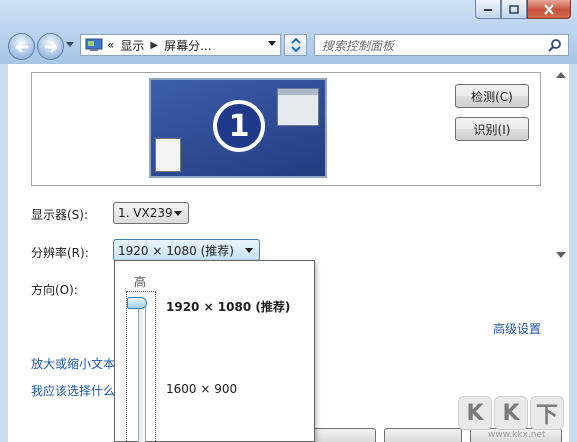  Describe the element at coordinates (344, 435) in the screenshot. I see `ok-button` at that location.